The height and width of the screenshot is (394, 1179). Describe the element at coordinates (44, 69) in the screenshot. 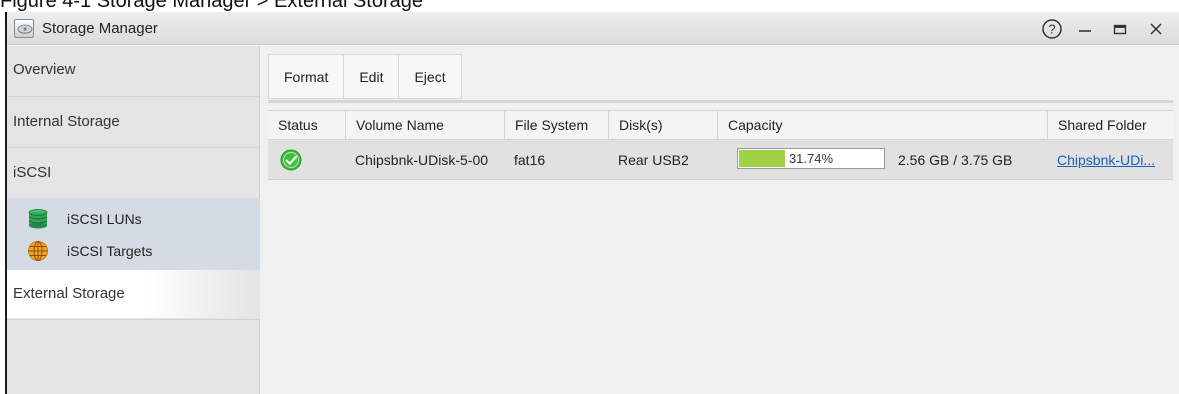

I see `sidebar-item-label: Overview` at that location.